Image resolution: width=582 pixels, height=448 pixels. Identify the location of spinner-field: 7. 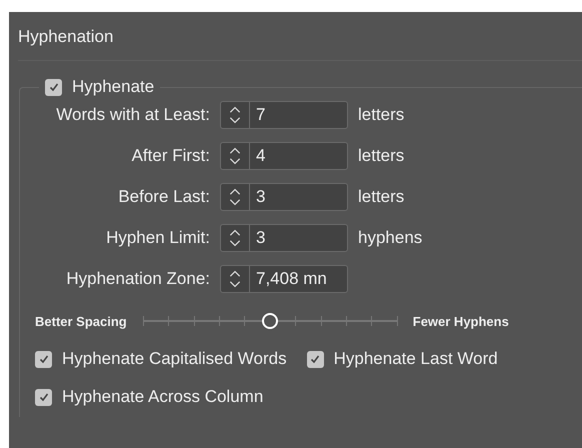
(284, 115).